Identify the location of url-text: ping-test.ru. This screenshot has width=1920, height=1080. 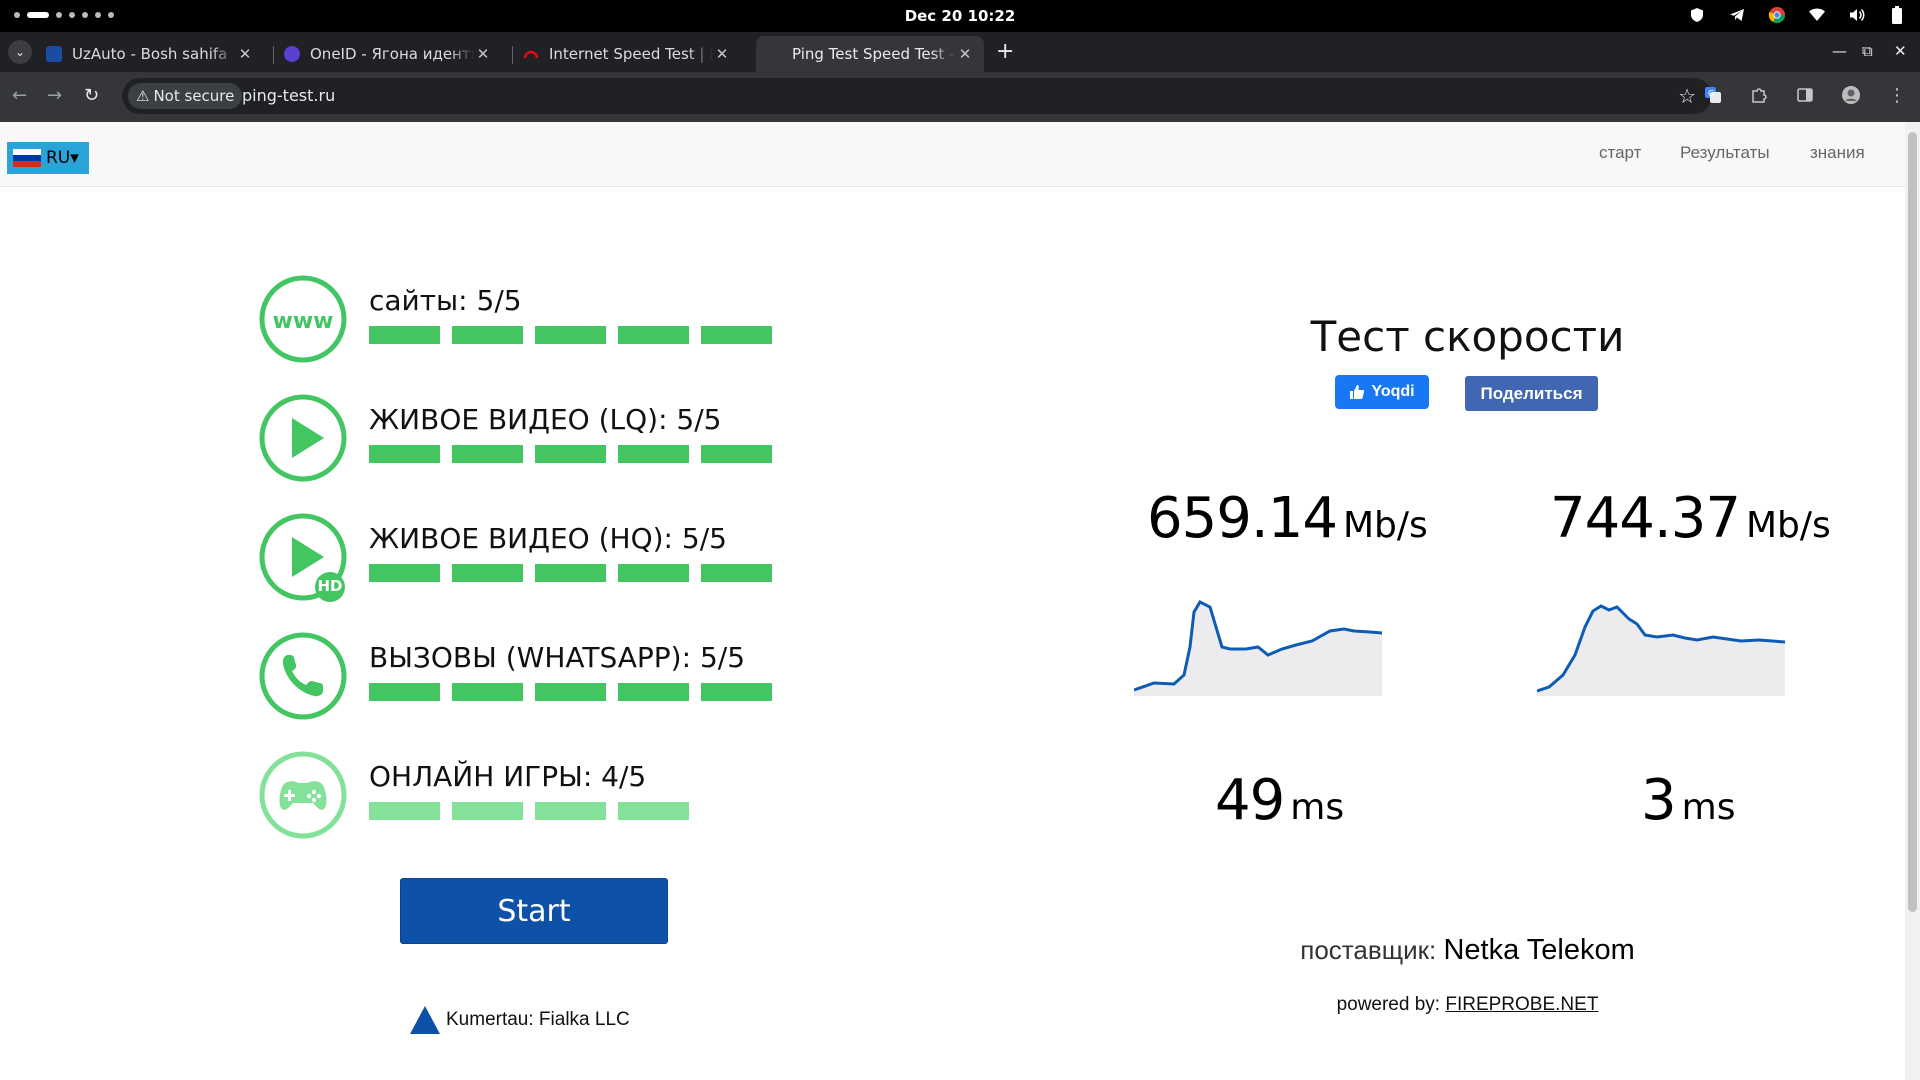
(288, 95).